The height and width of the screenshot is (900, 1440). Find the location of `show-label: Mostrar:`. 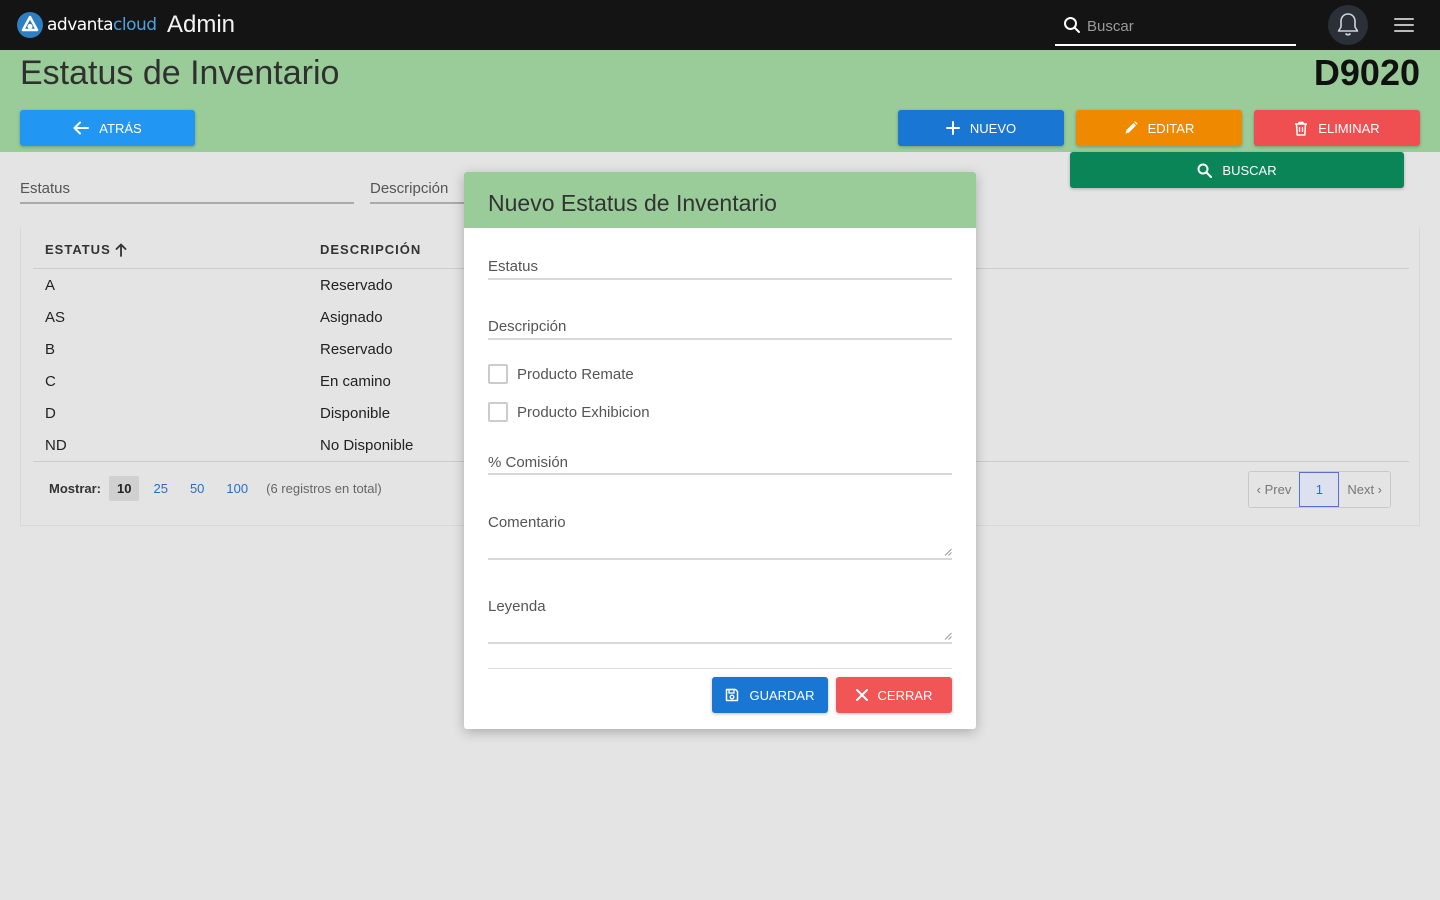

show-label: Mostrar: is located at coordinates (75, 488).